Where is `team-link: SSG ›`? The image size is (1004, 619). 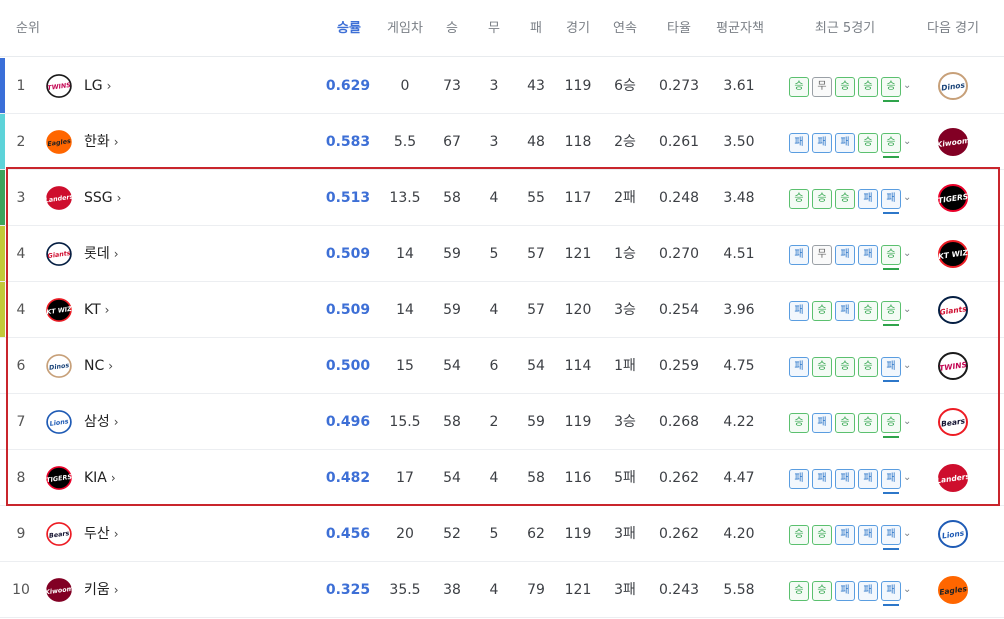
team-link: SSG › is located at coordinates (124, 198).